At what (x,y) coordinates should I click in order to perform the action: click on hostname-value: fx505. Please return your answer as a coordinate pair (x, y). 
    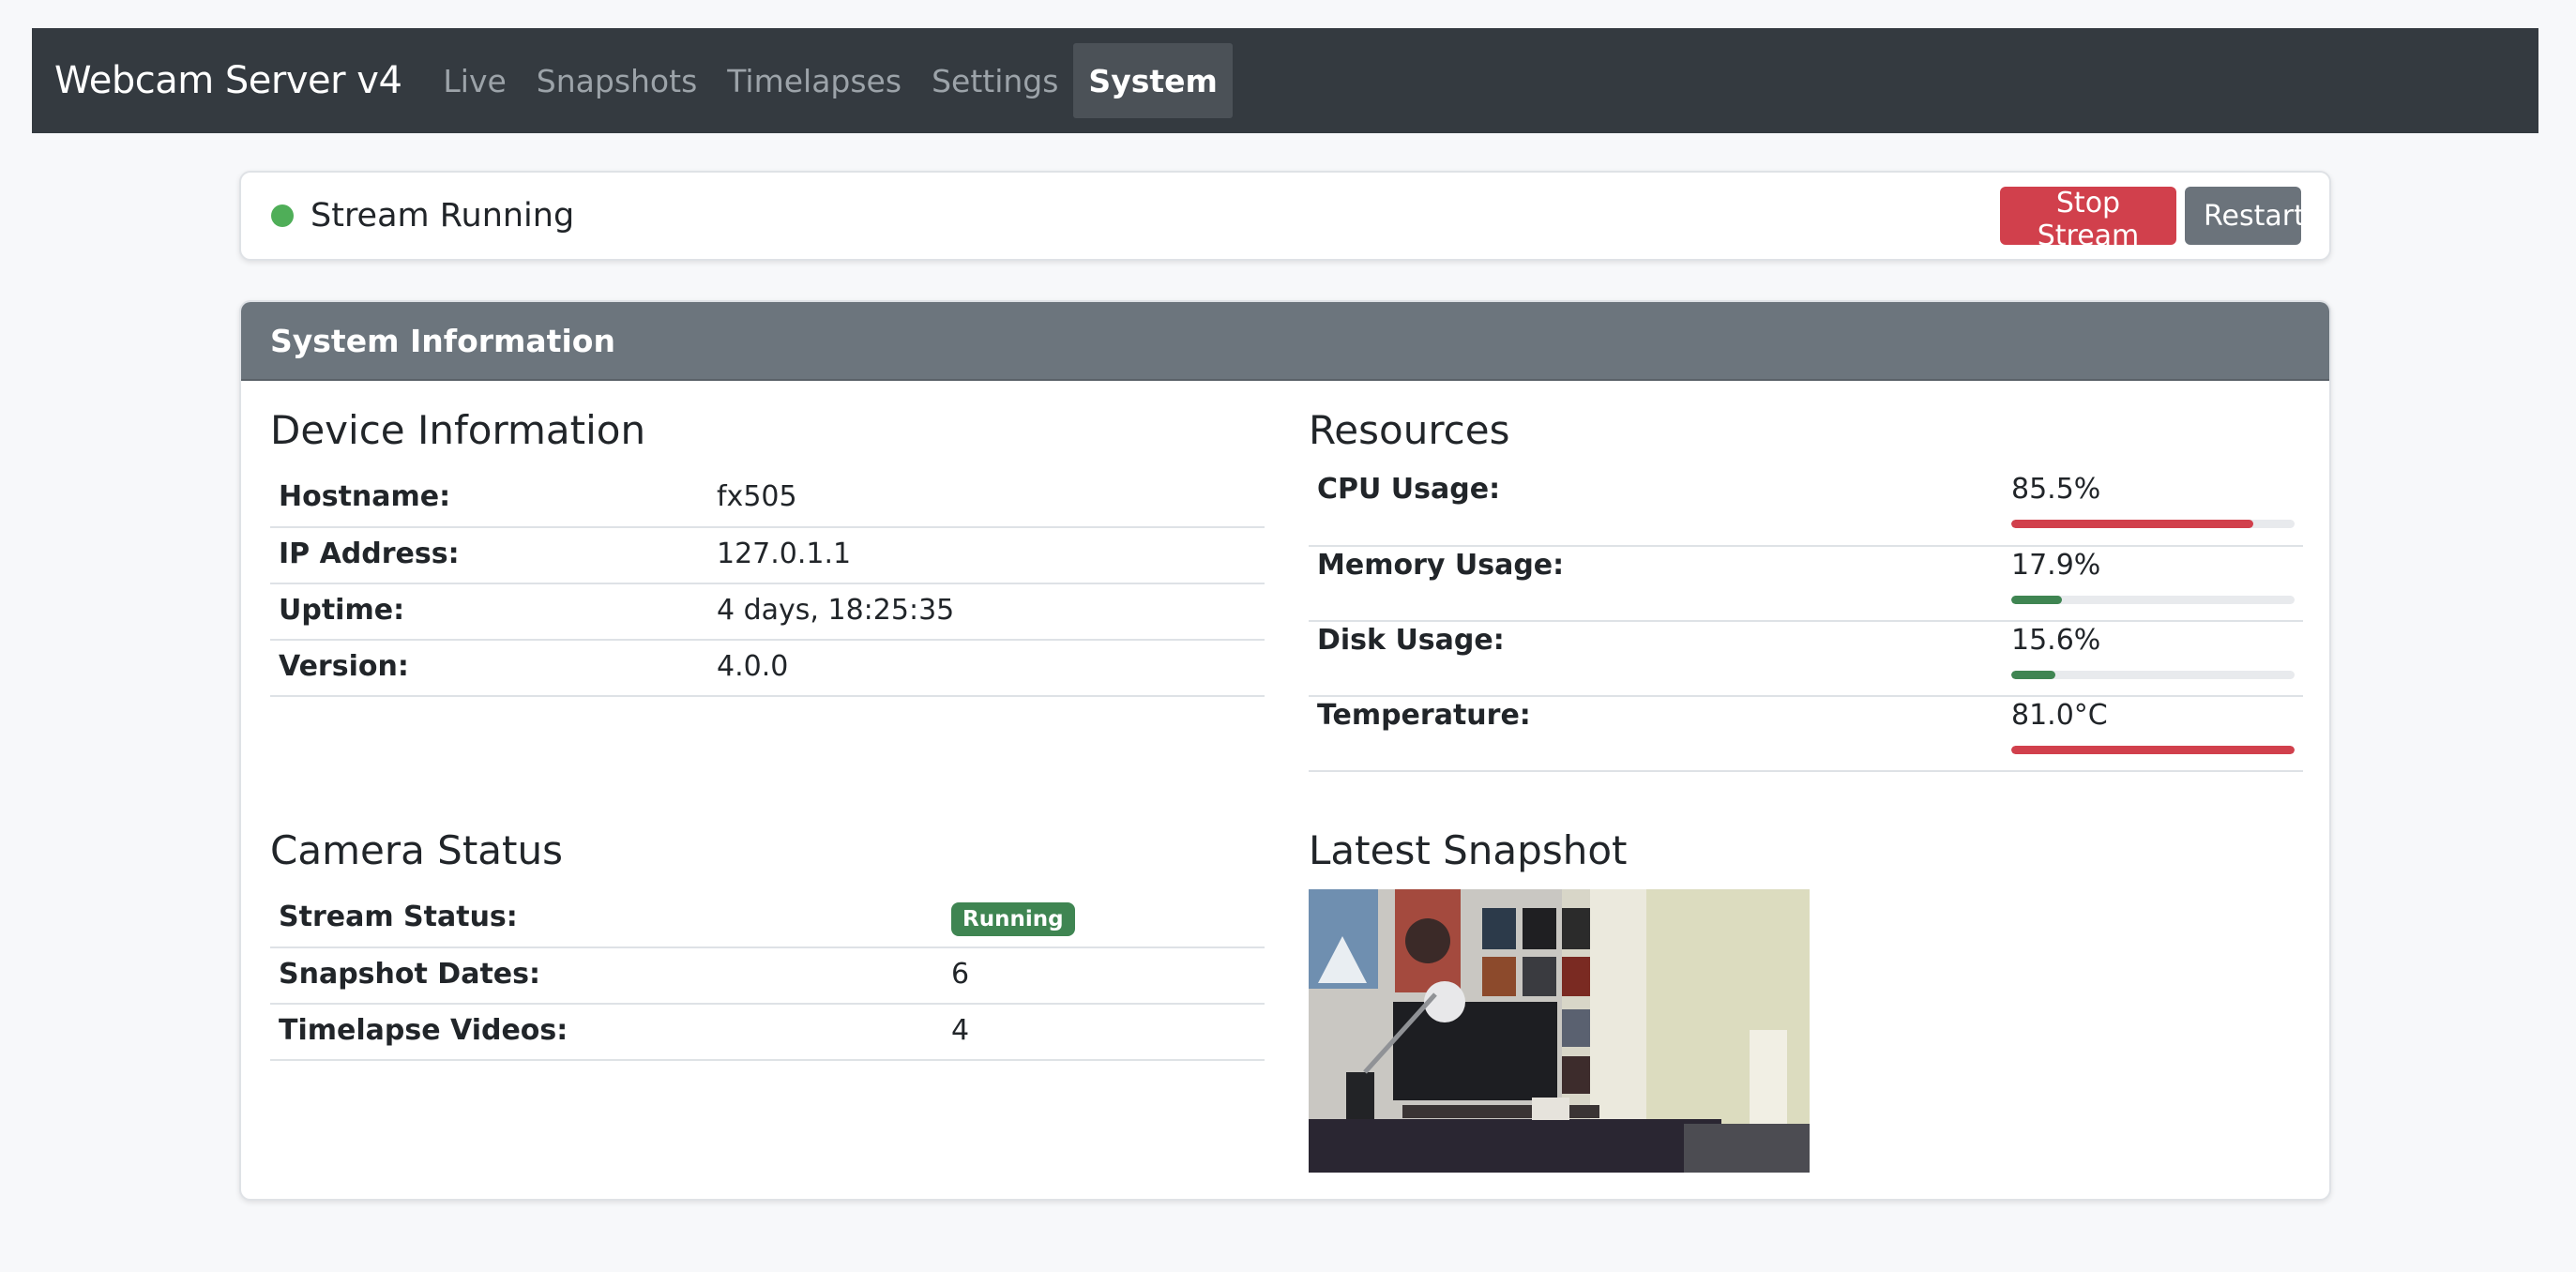
    Looking at the image, I should click on (986, 500).